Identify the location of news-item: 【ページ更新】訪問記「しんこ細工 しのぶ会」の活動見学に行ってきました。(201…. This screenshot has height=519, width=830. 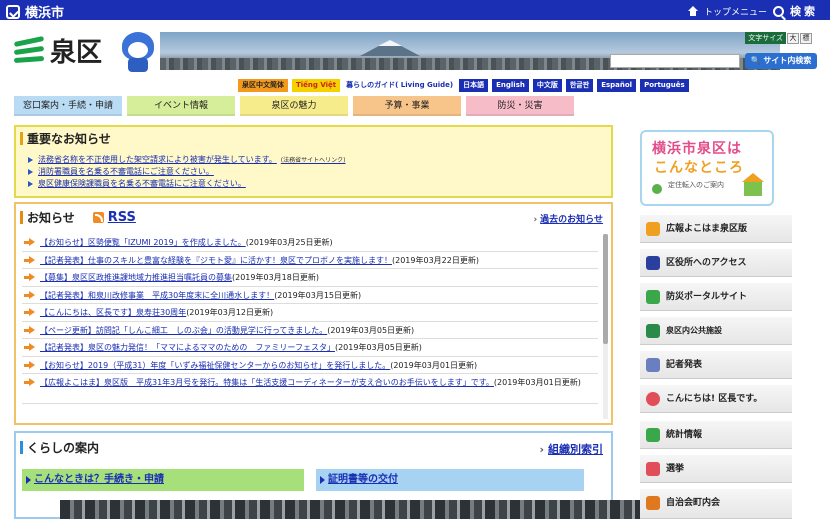
(310, 330).